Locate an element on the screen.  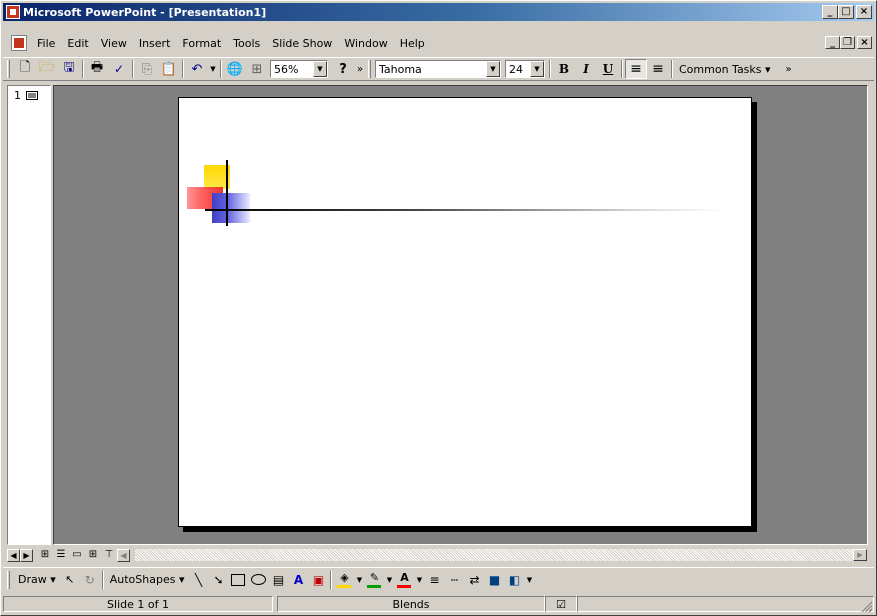
new-icon: 🗋 is located at coordinates (25, 69).